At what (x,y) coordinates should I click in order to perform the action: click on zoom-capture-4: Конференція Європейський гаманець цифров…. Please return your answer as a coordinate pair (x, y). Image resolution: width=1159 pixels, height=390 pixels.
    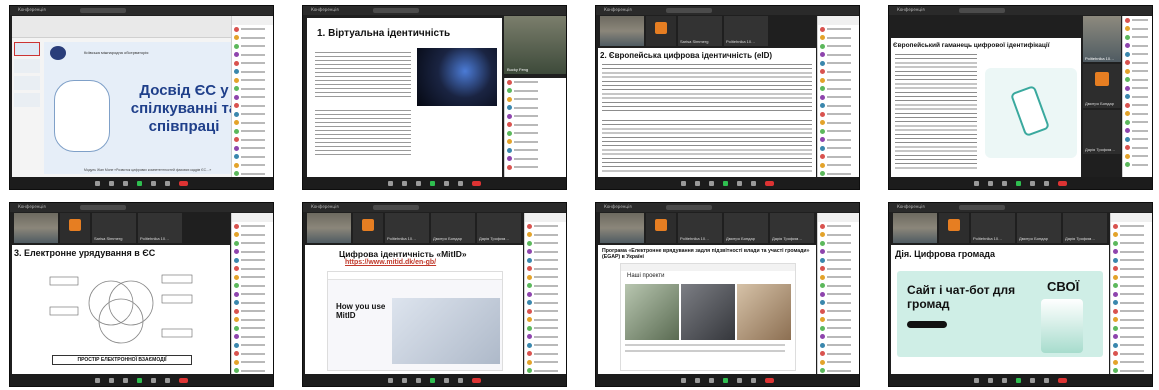
    Looking at the image, I should click on (1020, 97).